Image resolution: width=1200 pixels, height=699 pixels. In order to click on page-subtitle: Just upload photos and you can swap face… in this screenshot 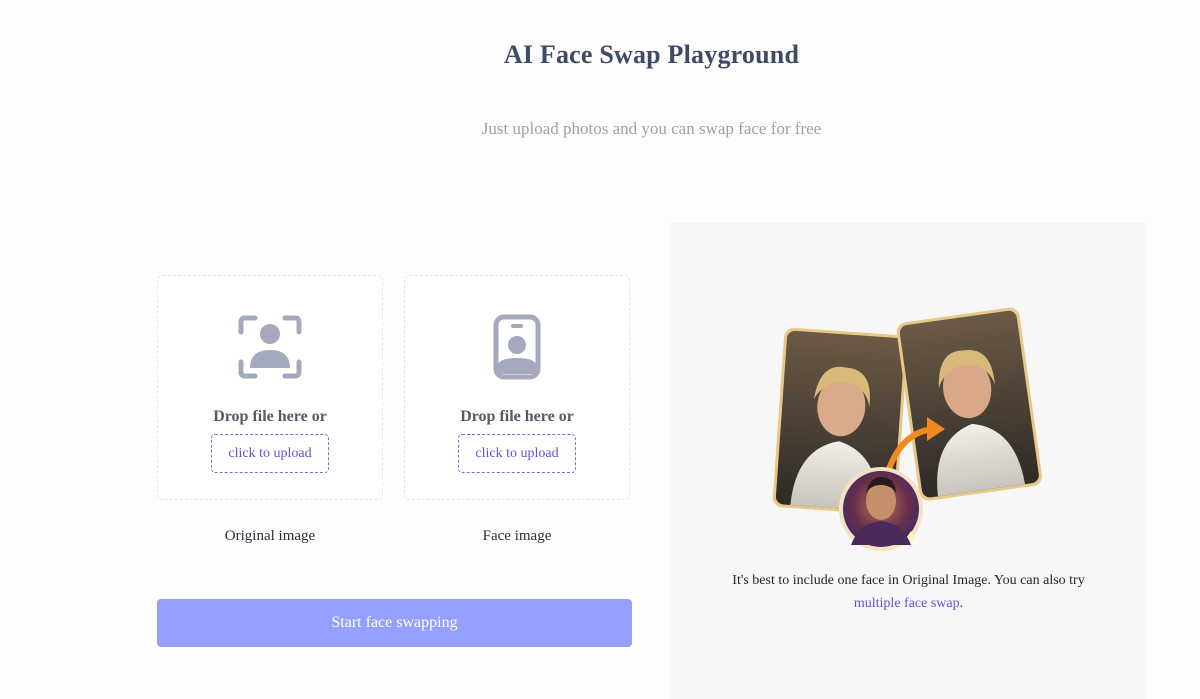, I will do `click(651, 128)`.